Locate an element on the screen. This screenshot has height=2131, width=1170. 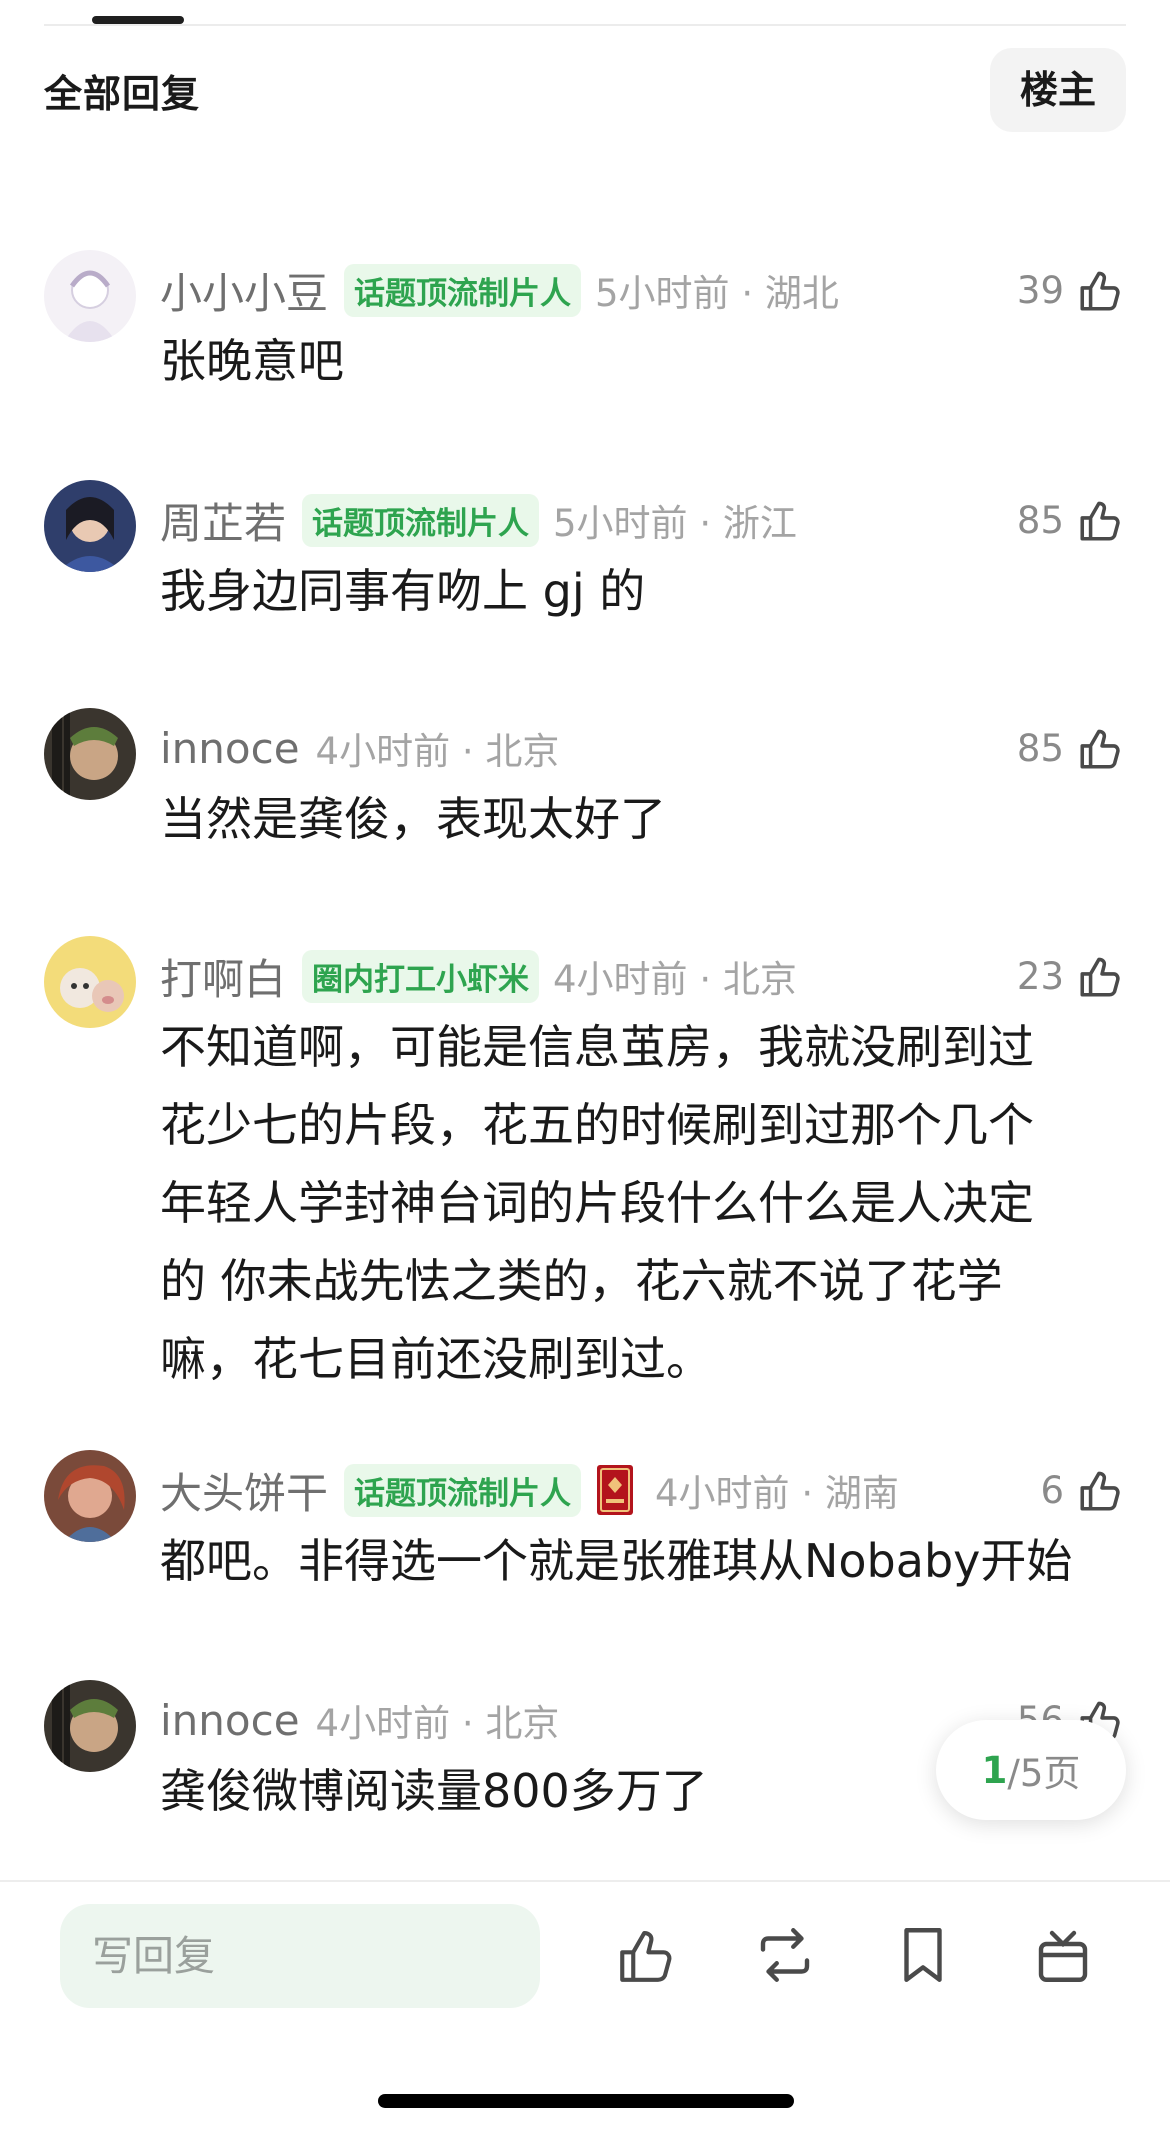
repost-button is located at coordinates (785, 1955).